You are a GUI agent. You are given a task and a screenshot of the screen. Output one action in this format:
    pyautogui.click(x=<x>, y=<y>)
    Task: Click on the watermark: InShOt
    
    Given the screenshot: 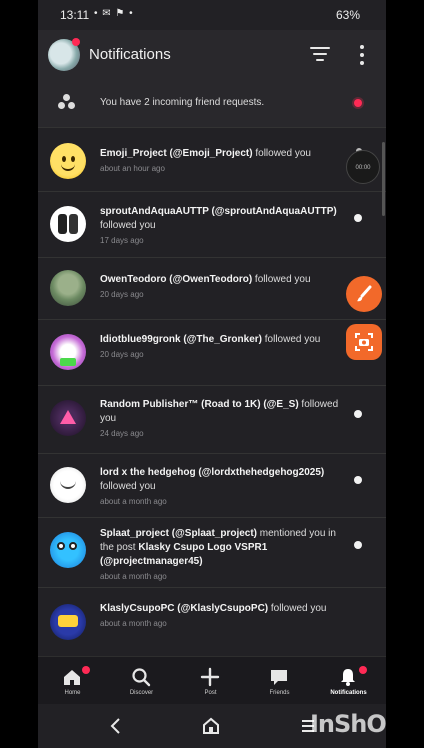 What is the action you would take?
    pyautogui.click(x=348, y=724)
    